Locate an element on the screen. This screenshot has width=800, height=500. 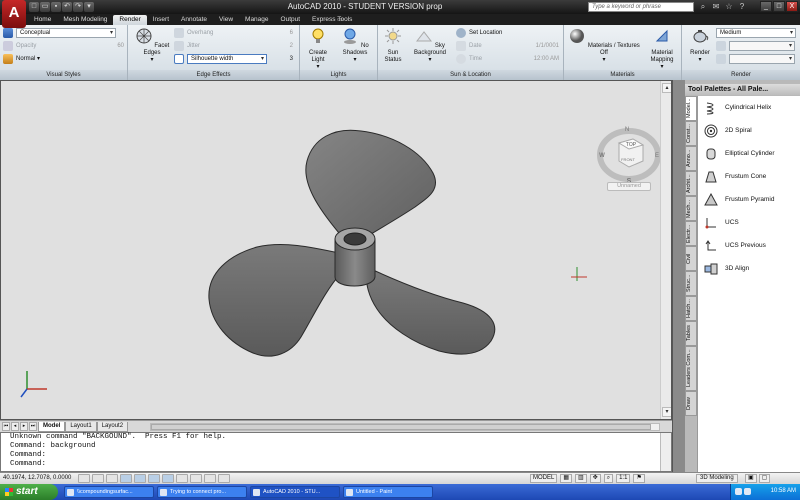
polar-toggle-icon is located at coordinates (126, 478).